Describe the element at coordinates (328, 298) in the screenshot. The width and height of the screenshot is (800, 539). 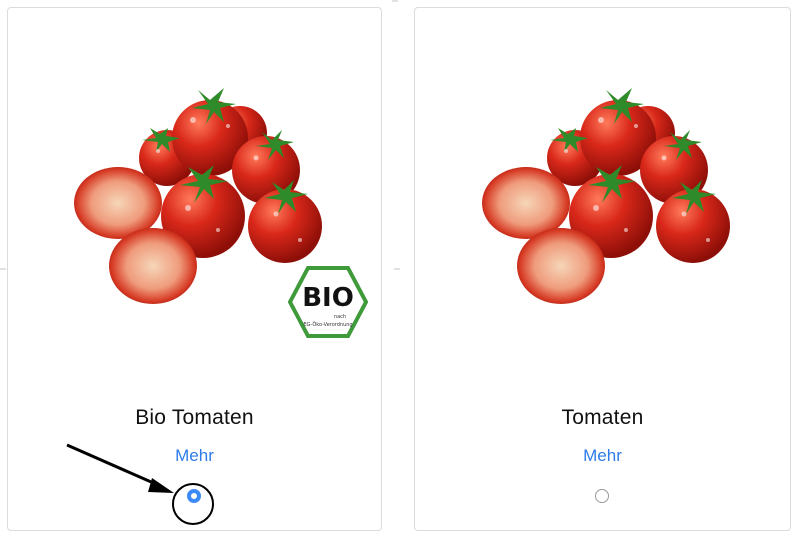
I see `svg-text: BIO` at that location.